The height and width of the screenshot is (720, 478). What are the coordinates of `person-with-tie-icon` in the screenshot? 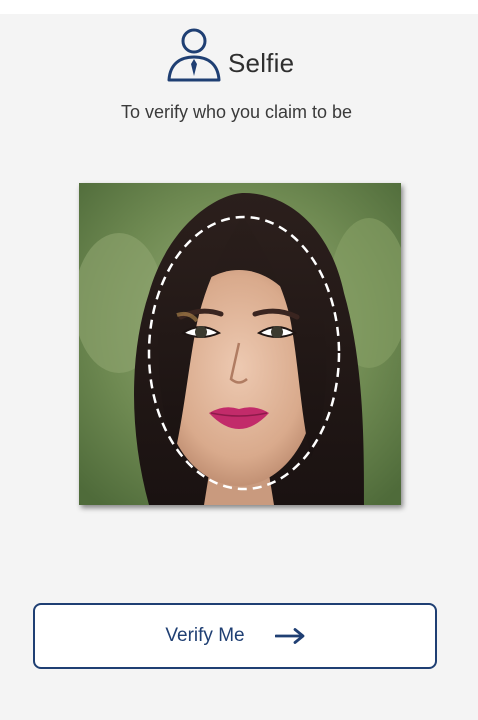 It's located at (194, 55).